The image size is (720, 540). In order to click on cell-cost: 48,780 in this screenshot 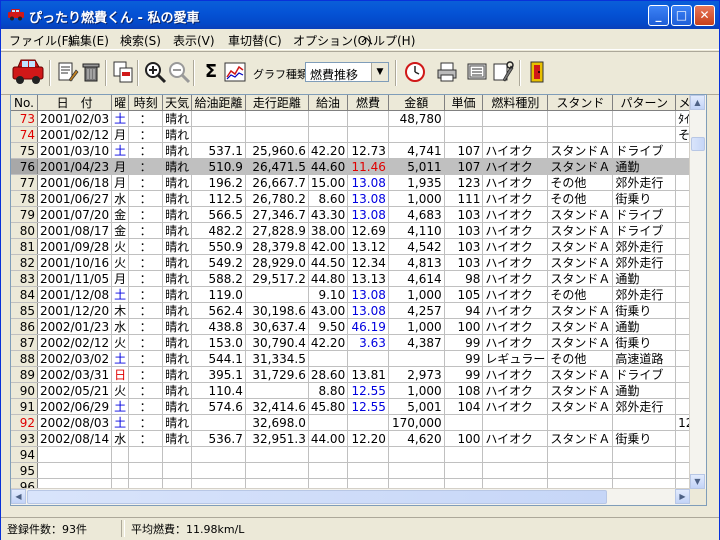, I will do `click(416, 118)`.